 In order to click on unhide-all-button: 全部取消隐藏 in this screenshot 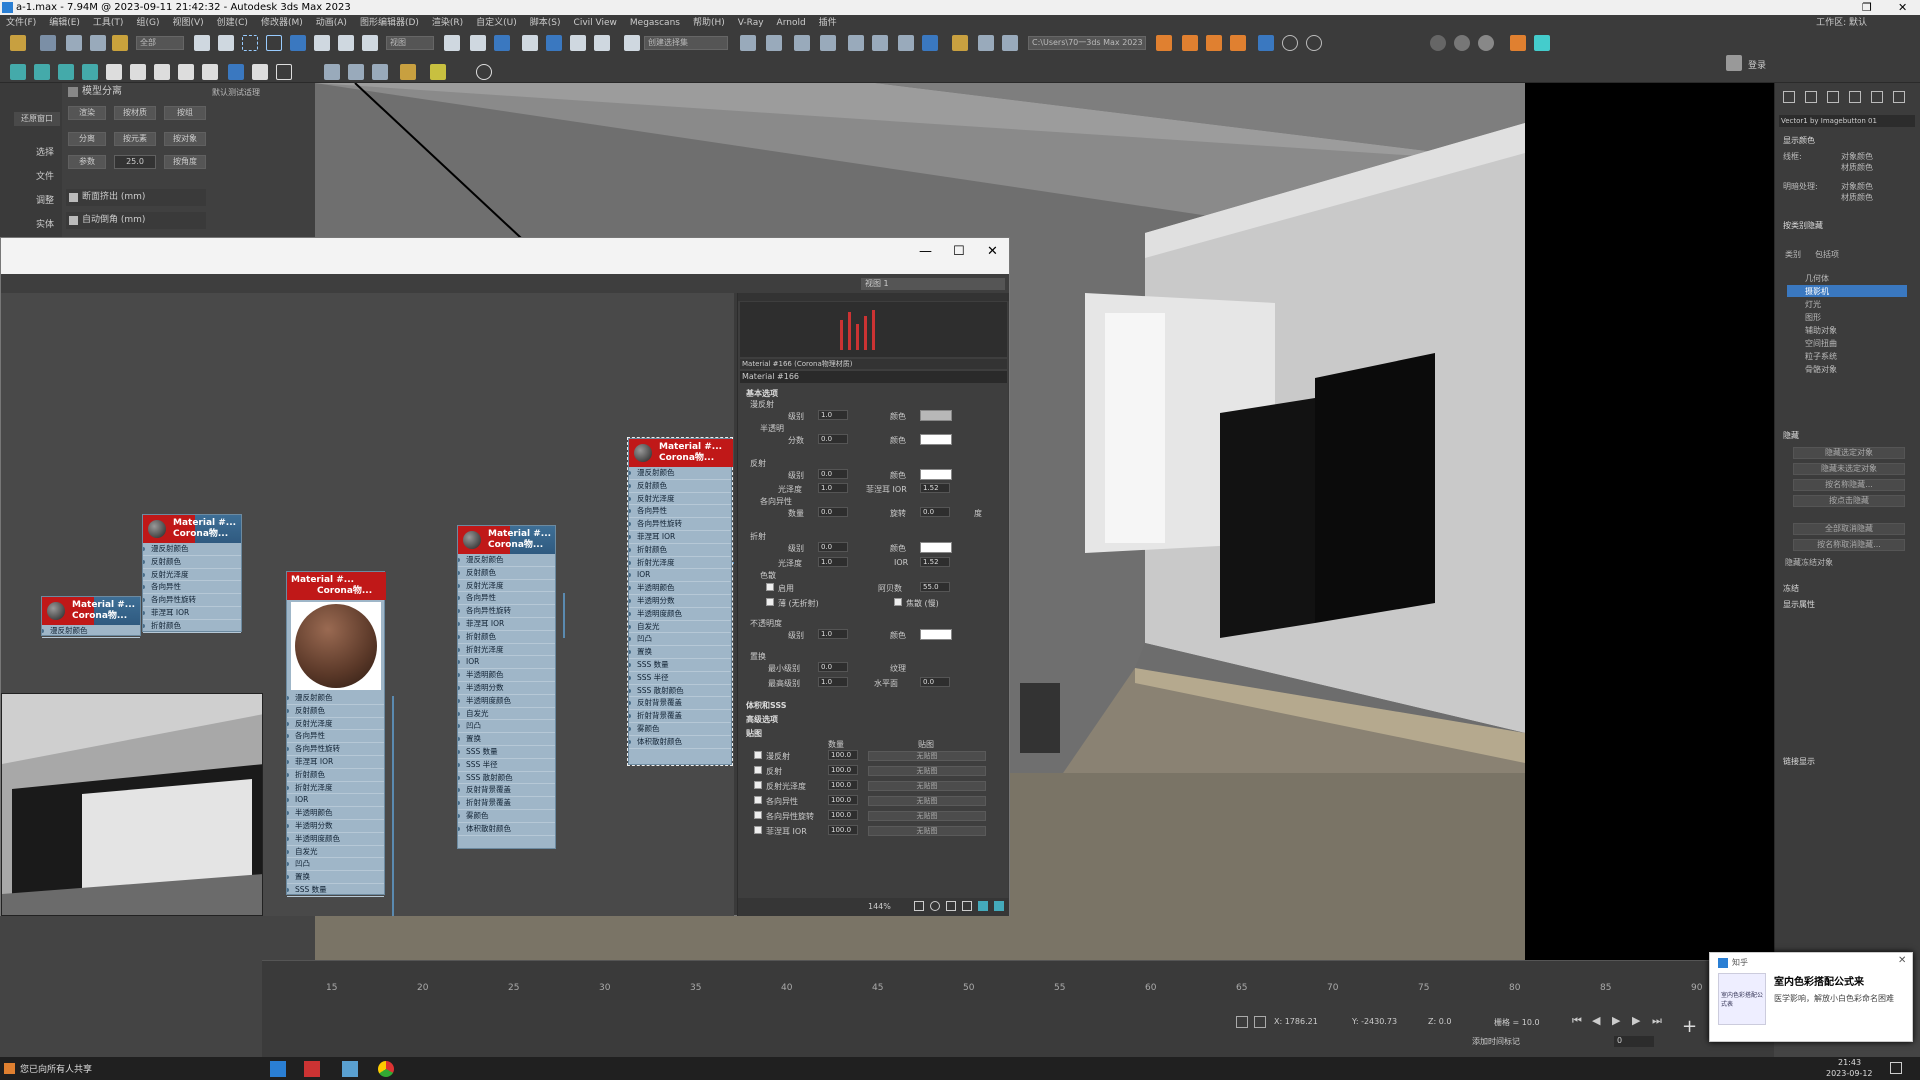, I will do `click(1849, 529)`.